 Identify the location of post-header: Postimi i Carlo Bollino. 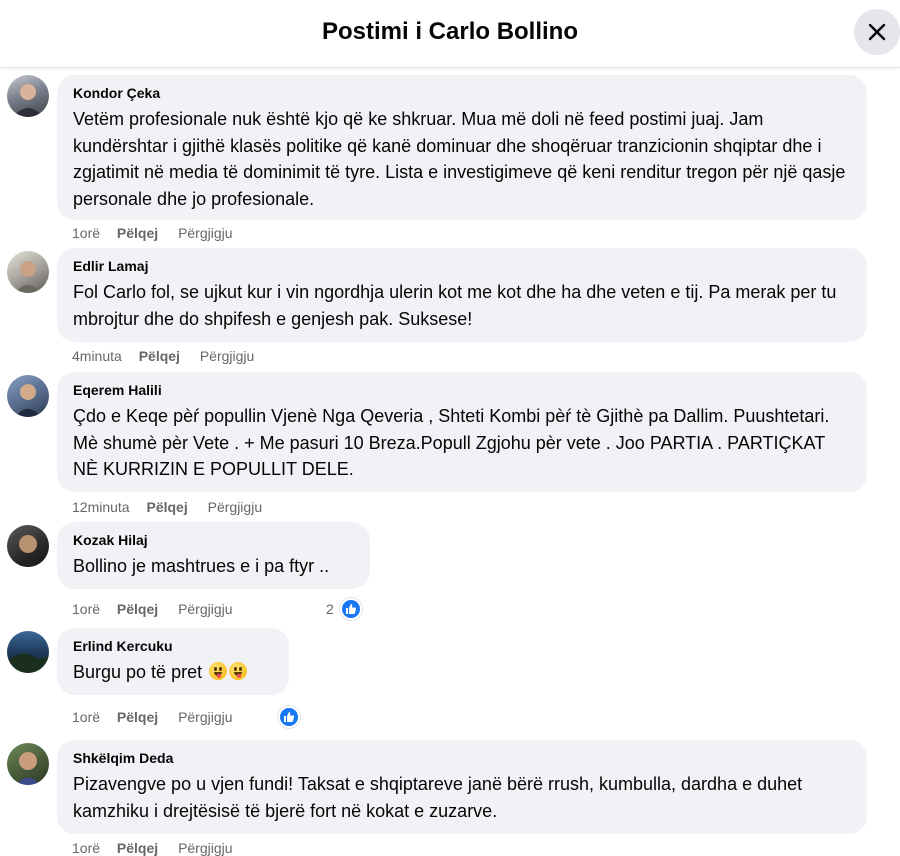
(450, 34).